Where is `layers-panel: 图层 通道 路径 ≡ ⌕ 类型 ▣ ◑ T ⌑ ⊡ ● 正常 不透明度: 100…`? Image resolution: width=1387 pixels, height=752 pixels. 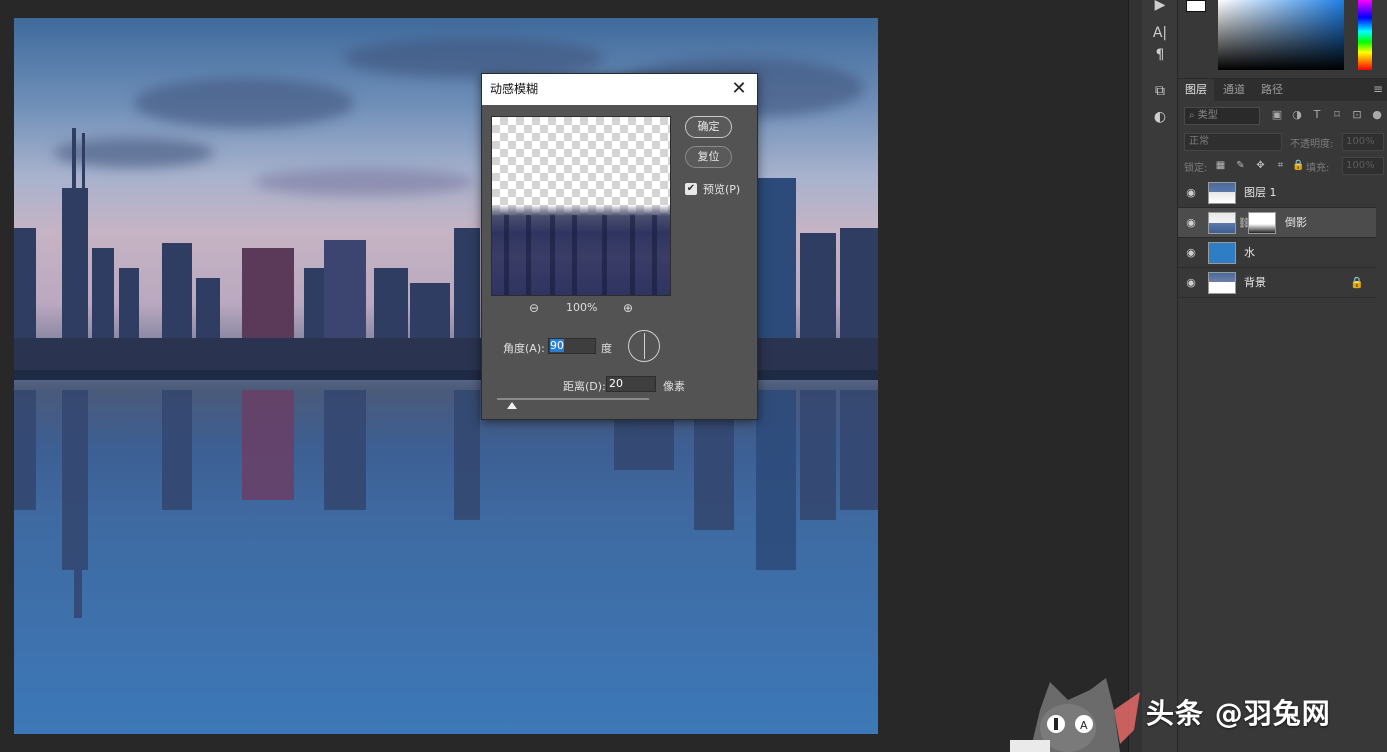
layers-panel: 图层 通道 路径 ≡ ⌕ 类型 ▣ ◑ T ⌑ ⊡ ● 正常 不透明度: 100… is located at coordinates (1282, 415).